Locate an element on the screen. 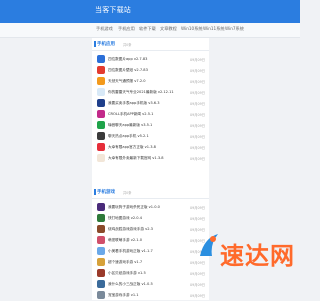 The width and height of the screenshot is (320, 301). apps-section-header: 手机应用 共0条 is located at coordinates (150, 44).